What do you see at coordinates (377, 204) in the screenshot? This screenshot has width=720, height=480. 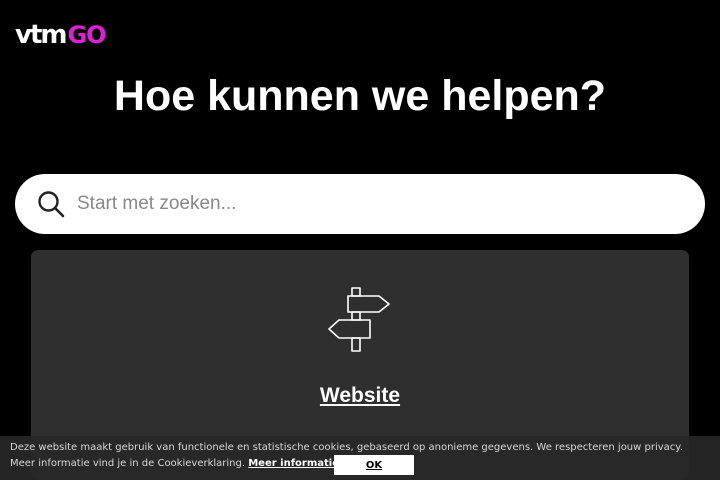 I see `search-input` at bounding box center [377, 204].